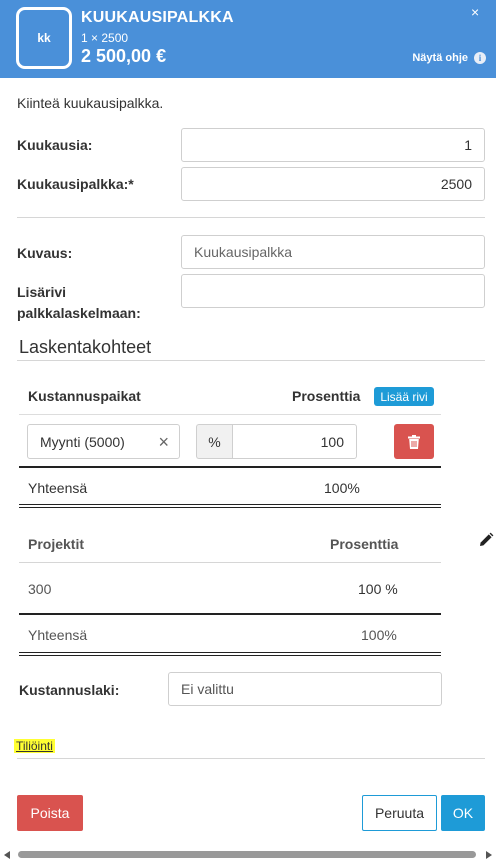  I want to click on help-label: Näytä ohje, so click(440, 58).